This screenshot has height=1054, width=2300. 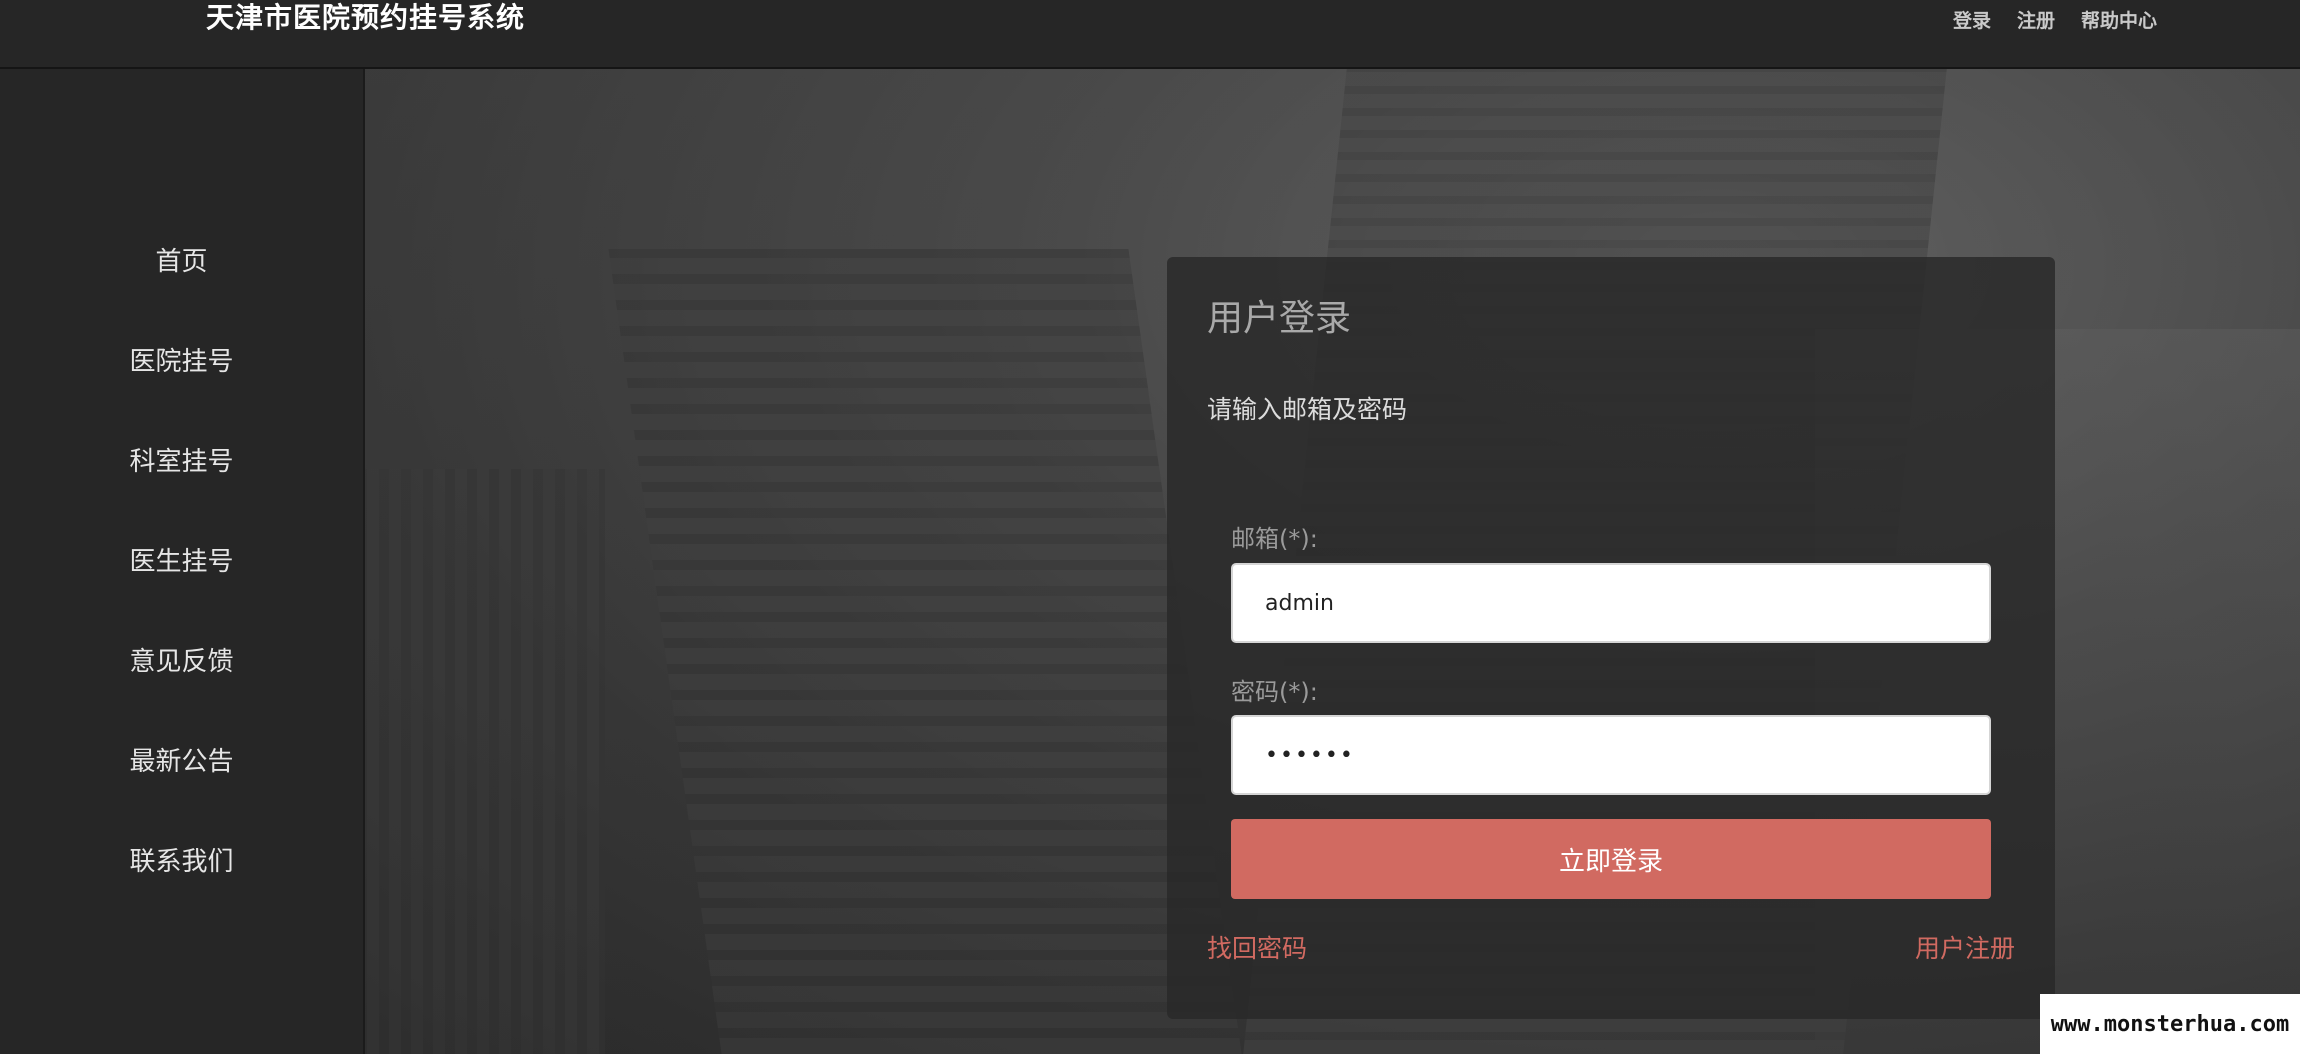 What do you see at coordinates (181, 794) in the screenshot?
I see `sidebar-item-announcements: 最新公告` at bounding box center [181, 794].